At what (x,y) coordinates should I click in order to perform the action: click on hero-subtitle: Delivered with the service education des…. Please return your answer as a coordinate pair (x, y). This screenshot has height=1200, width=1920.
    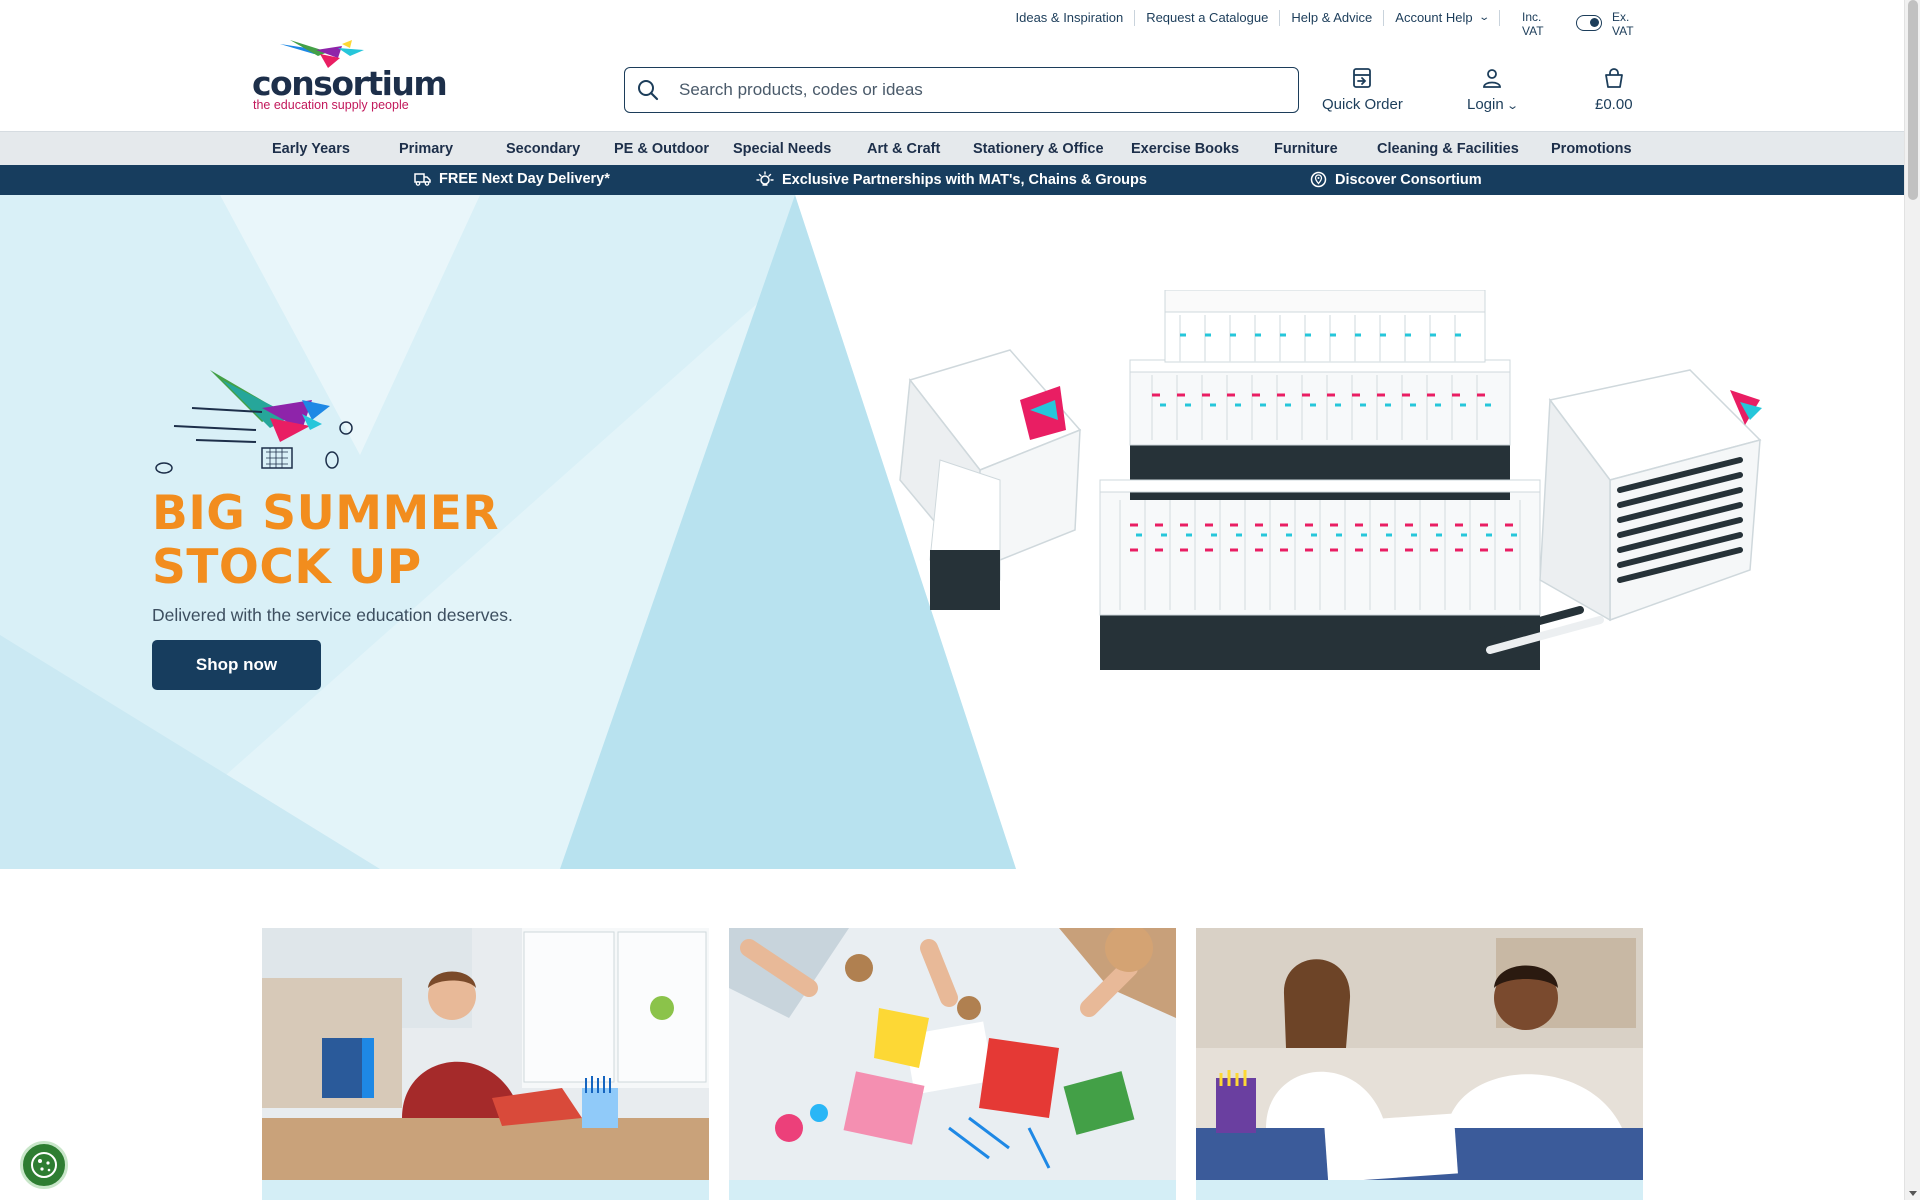
    Looking at the image, I should click on (332, 615).